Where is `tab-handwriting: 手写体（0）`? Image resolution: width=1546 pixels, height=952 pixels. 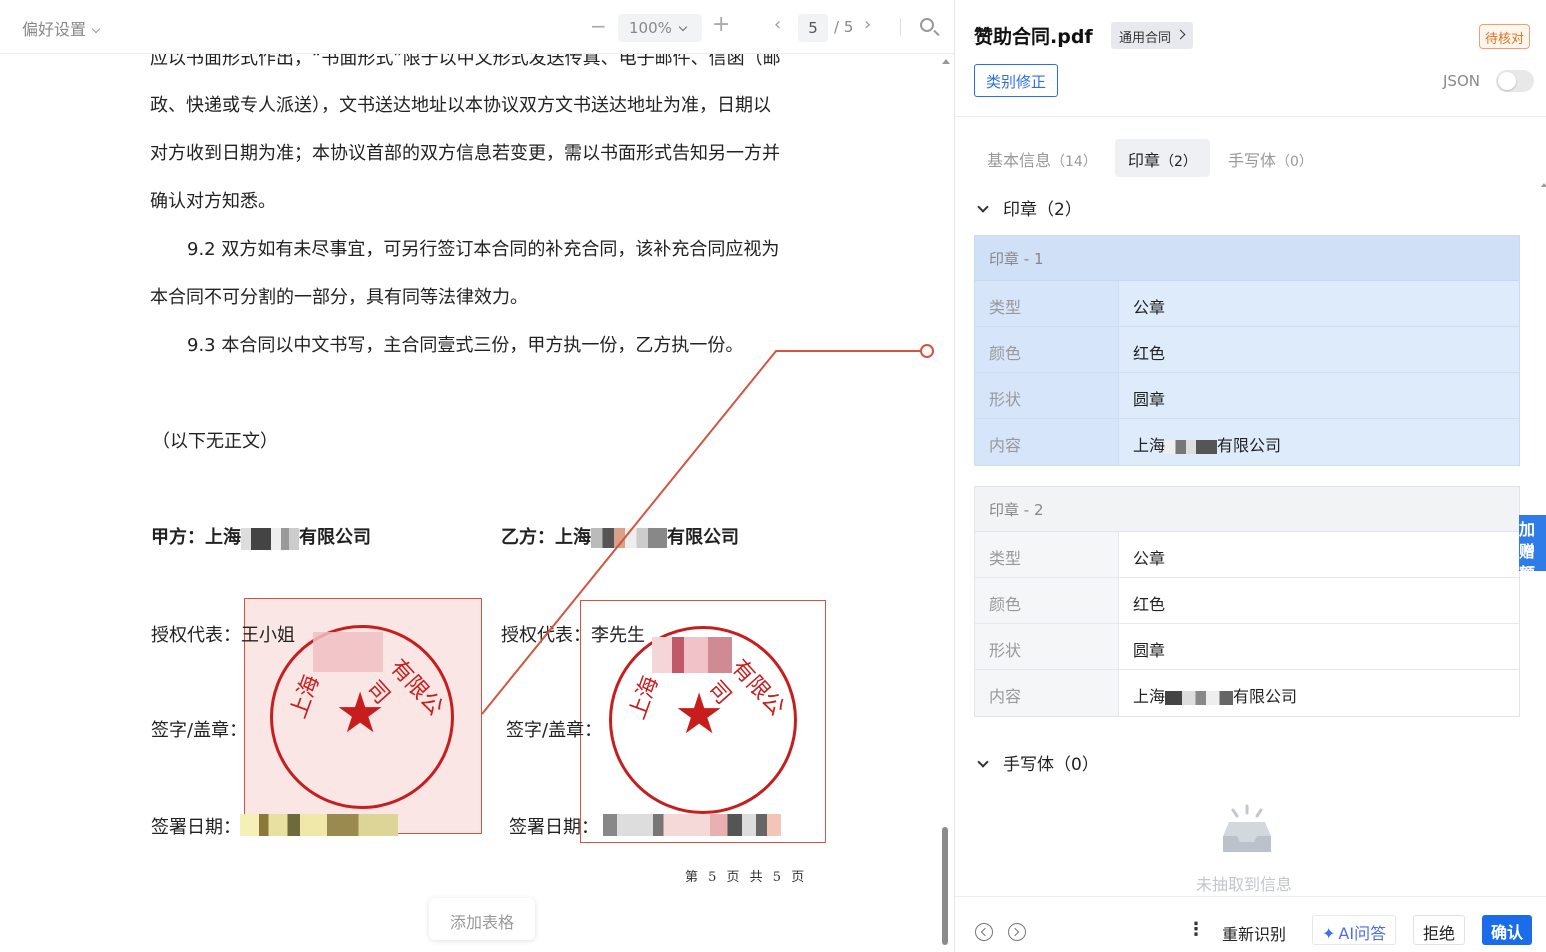
tab-handwriting: 手写体（0） is located at coordinates (1270, 158).